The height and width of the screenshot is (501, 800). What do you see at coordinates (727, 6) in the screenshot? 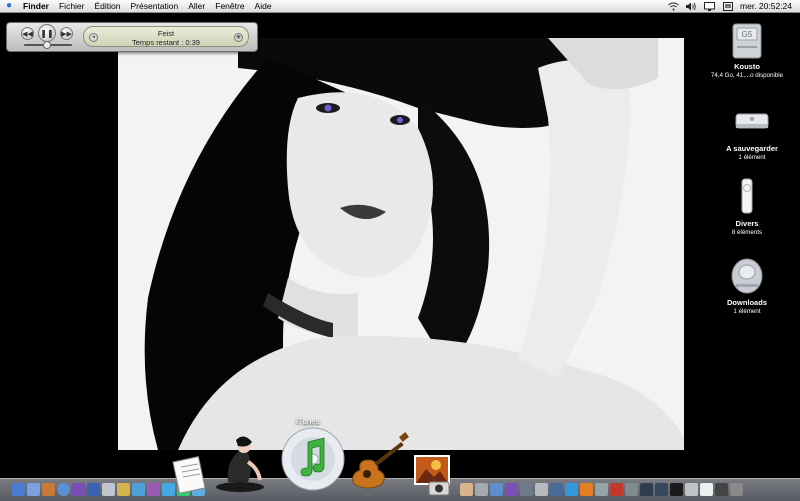
I see `user-icon` at bounding box center [727, 6].